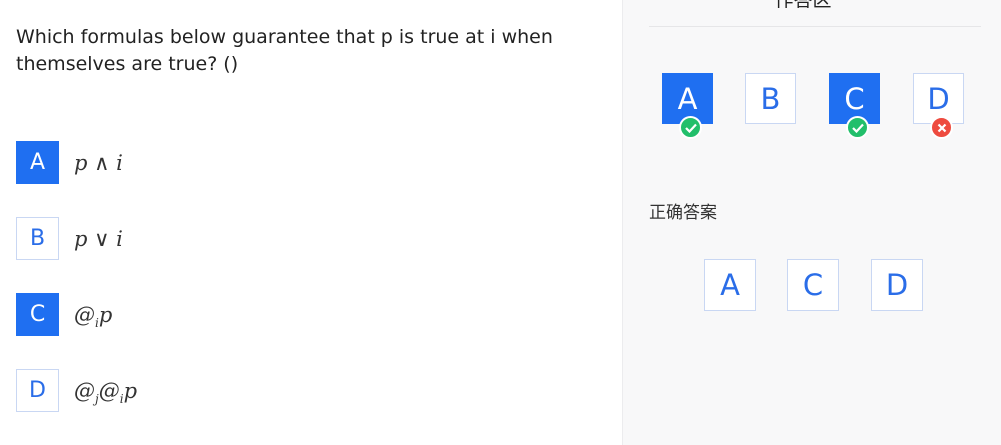  I want to click on option-b-badge: B, so click(37, 238).